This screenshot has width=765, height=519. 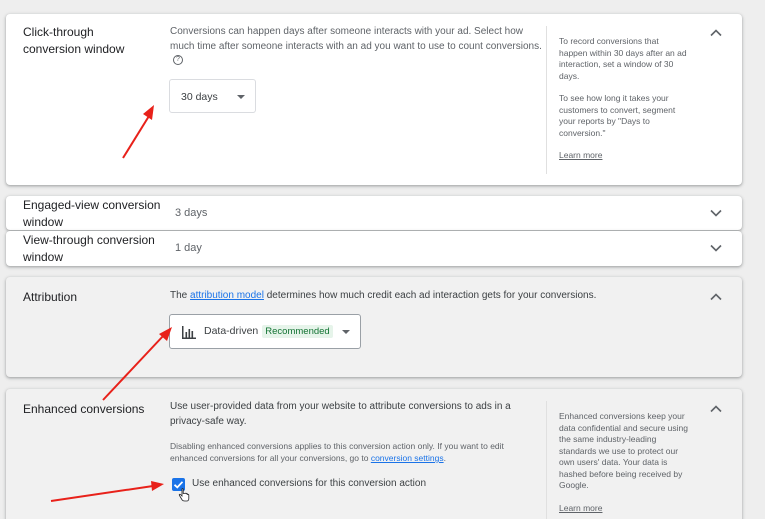 What do you see at coordinates (184, 495) in the screenshot?
I see `hand-cursor-icon` at bounding box center [184, 495].